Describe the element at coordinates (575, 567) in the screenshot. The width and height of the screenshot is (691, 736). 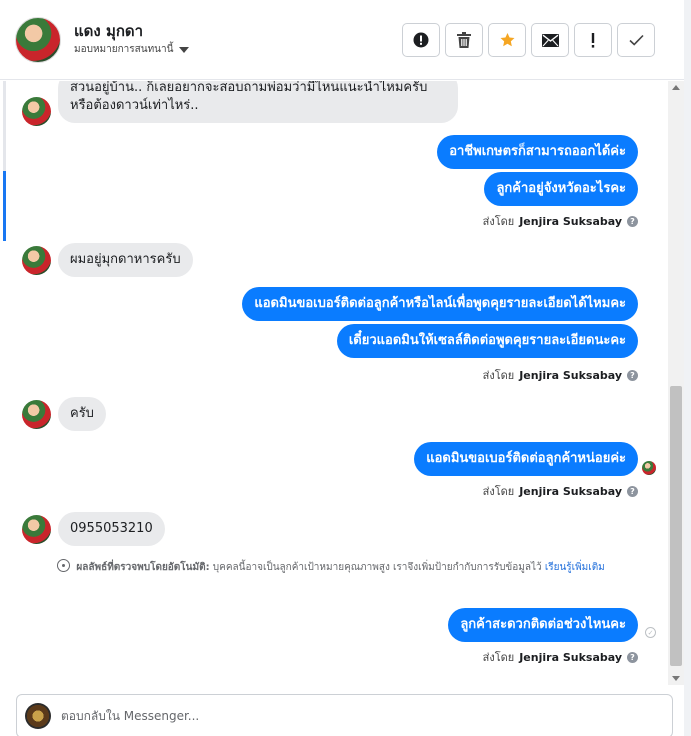
I see `learn-more-link: เรียนรู้เพิ่มเติม` at that location.